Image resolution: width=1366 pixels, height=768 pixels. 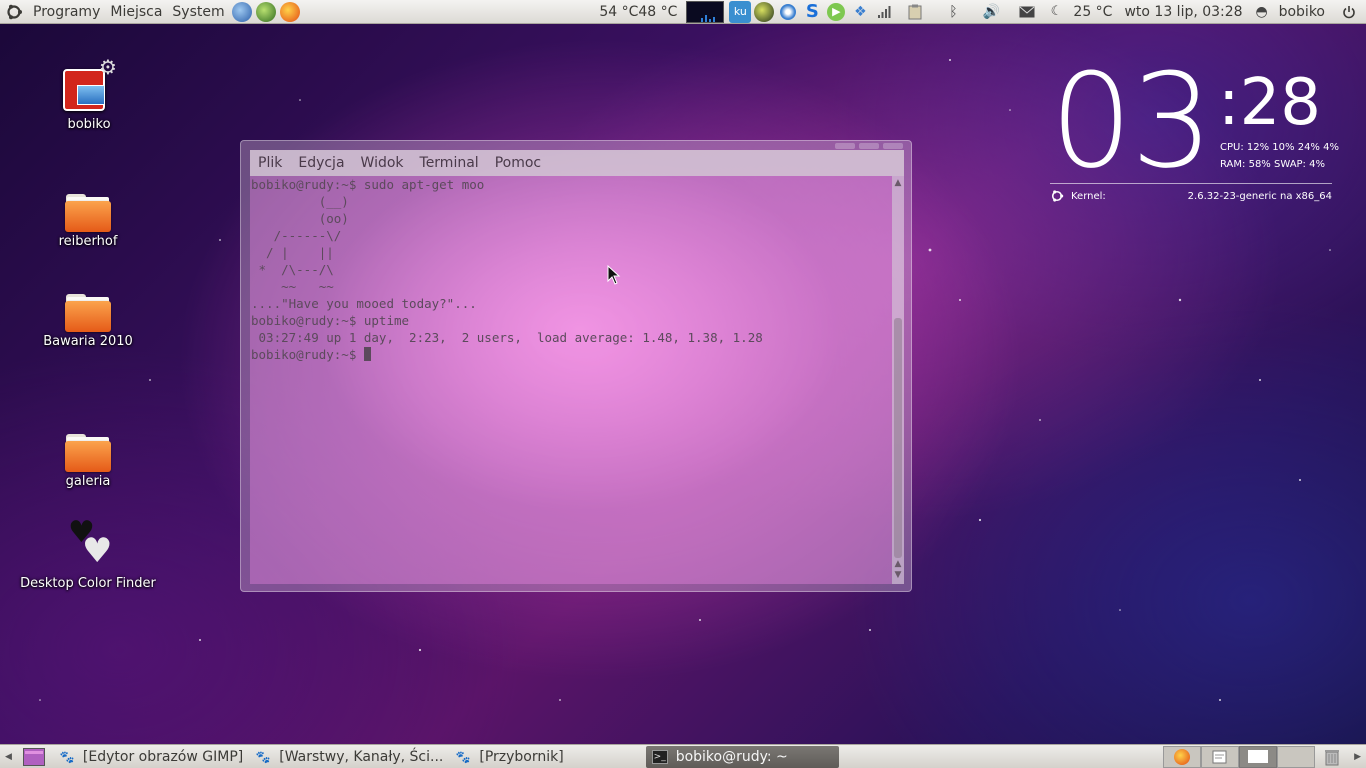 I want to click on menu-system: System, so click(x=198, y=12).